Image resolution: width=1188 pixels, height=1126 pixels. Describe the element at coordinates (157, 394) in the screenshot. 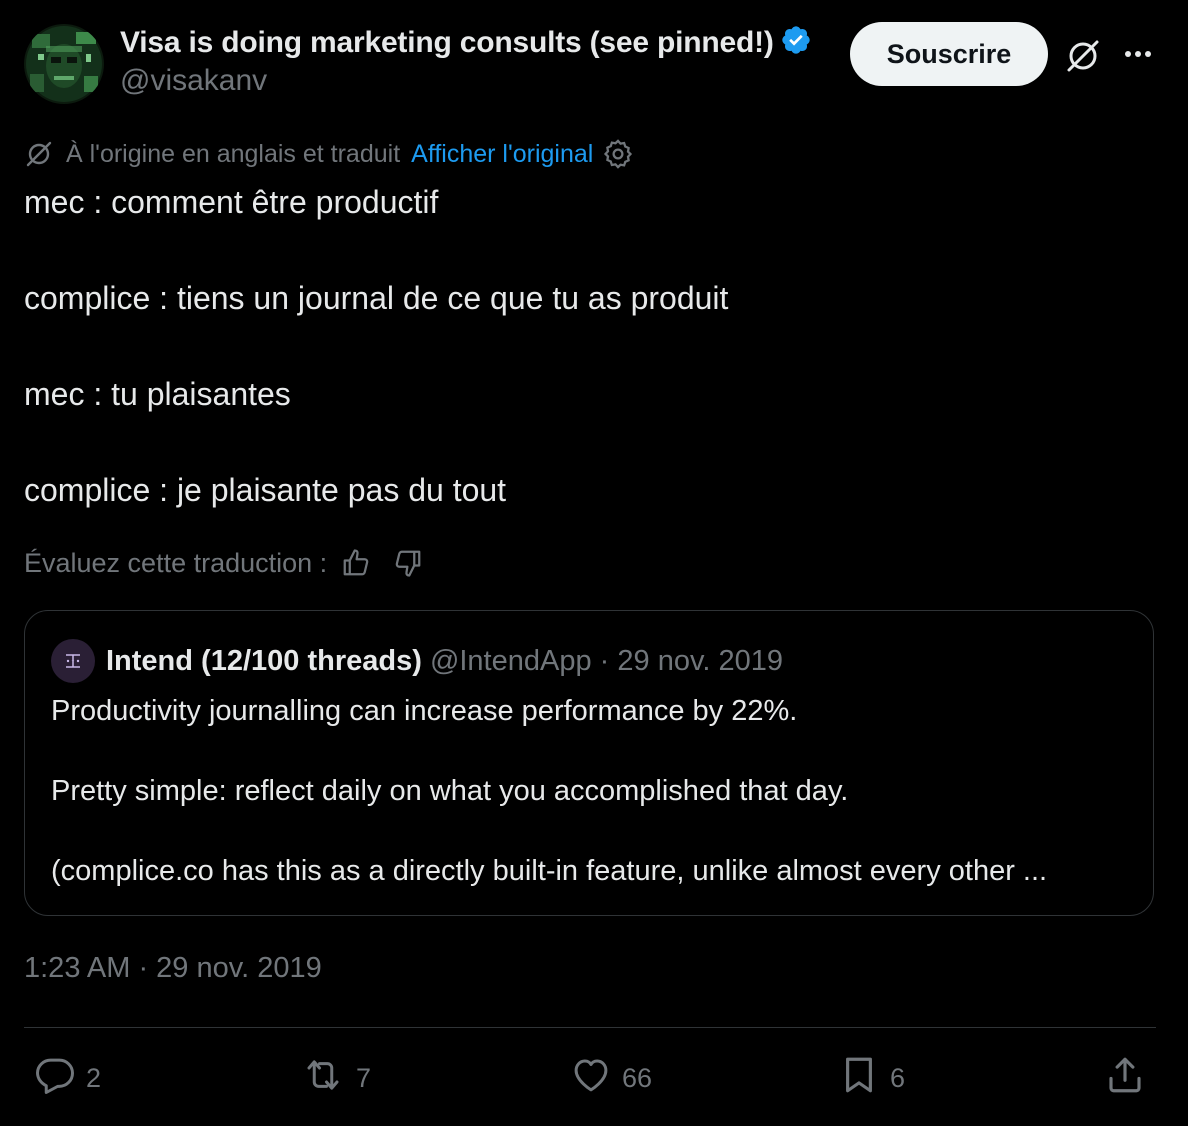

I see `tweet-line: mec : tu plaisantes` at that location.